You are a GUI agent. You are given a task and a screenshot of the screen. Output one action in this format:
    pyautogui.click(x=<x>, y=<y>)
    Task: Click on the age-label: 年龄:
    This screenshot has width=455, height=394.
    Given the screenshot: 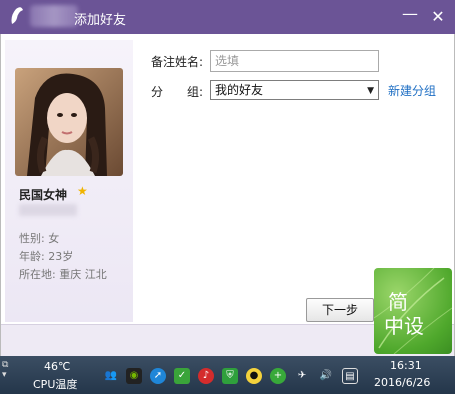 What is the action you would take?
    pyautogui.click(x=32, y=256)
    